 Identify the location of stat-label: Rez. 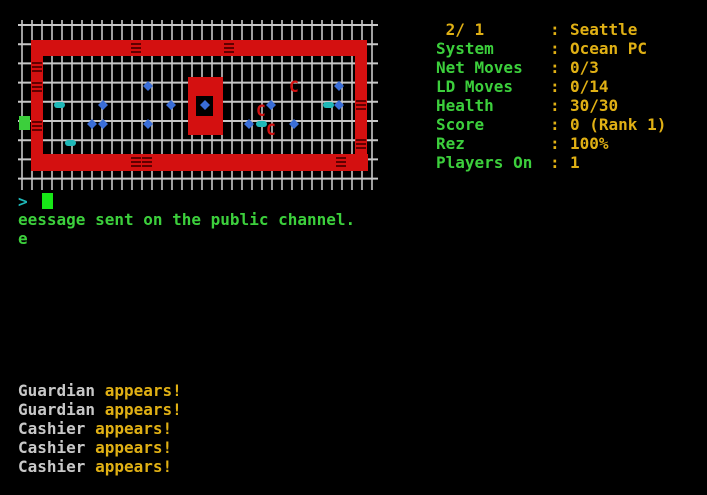
(450, 143).